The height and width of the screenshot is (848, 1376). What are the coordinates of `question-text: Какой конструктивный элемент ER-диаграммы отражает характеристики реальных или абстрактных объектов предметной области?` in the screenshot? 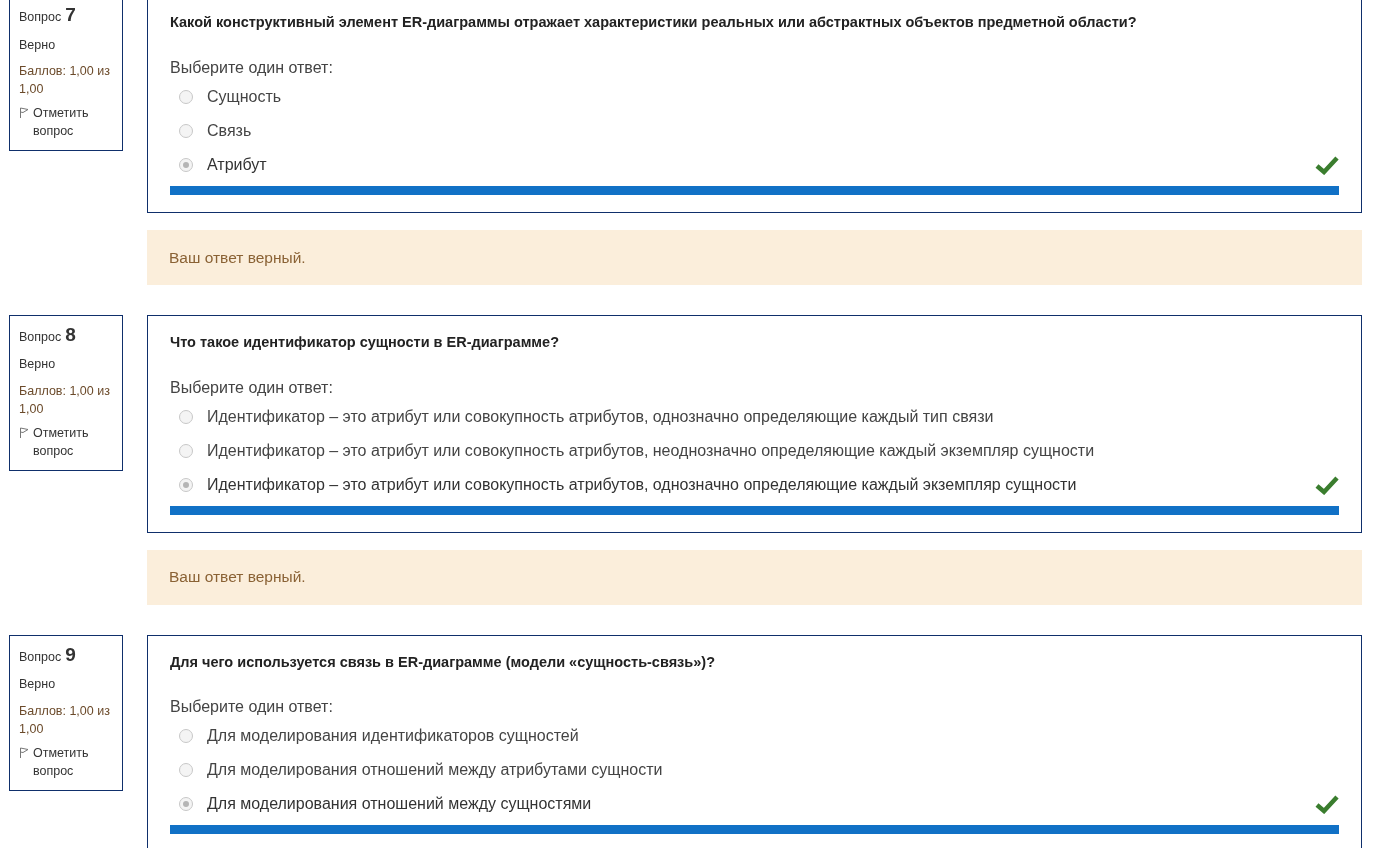 It's located at (654, 22).